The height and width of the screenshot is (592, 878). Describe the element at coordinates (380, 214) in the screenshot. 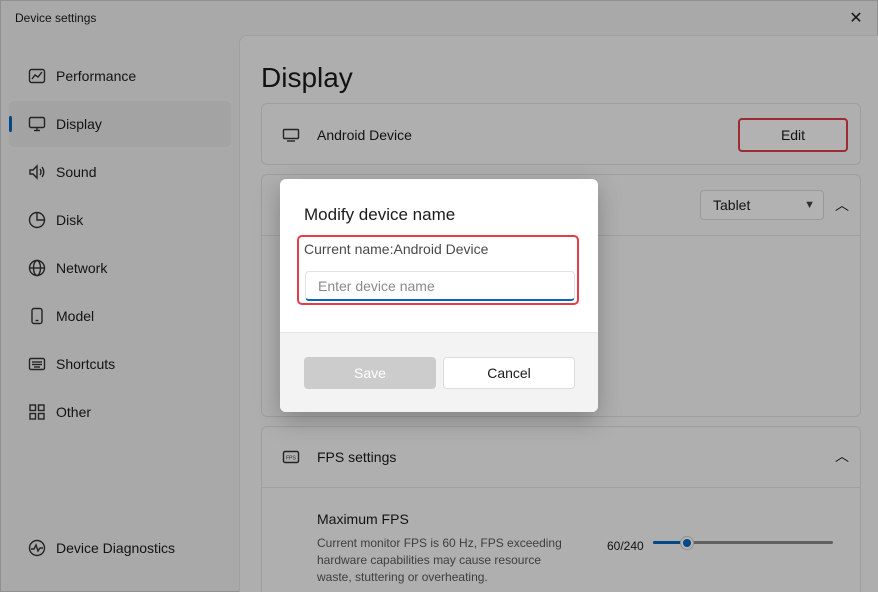

I see `dialog-title: Modify device name` at that location.